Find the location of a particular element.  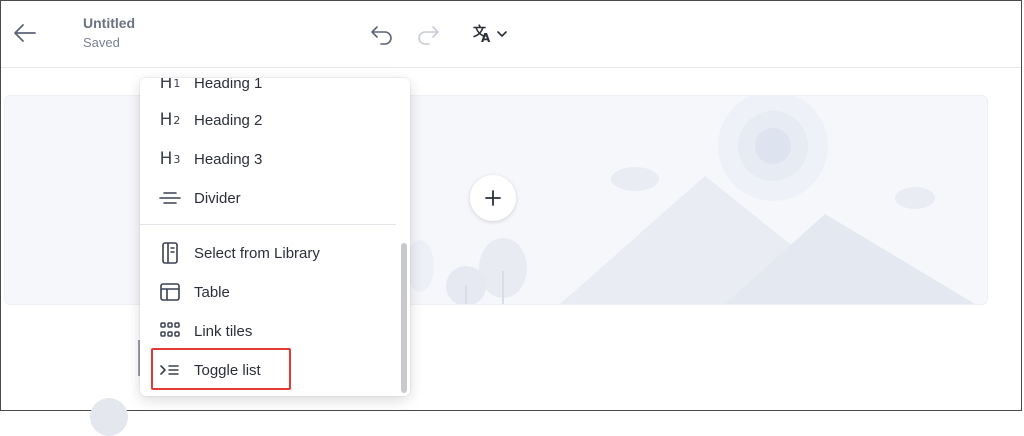

menu-item-label: Table is located at coordinates (212, 292).